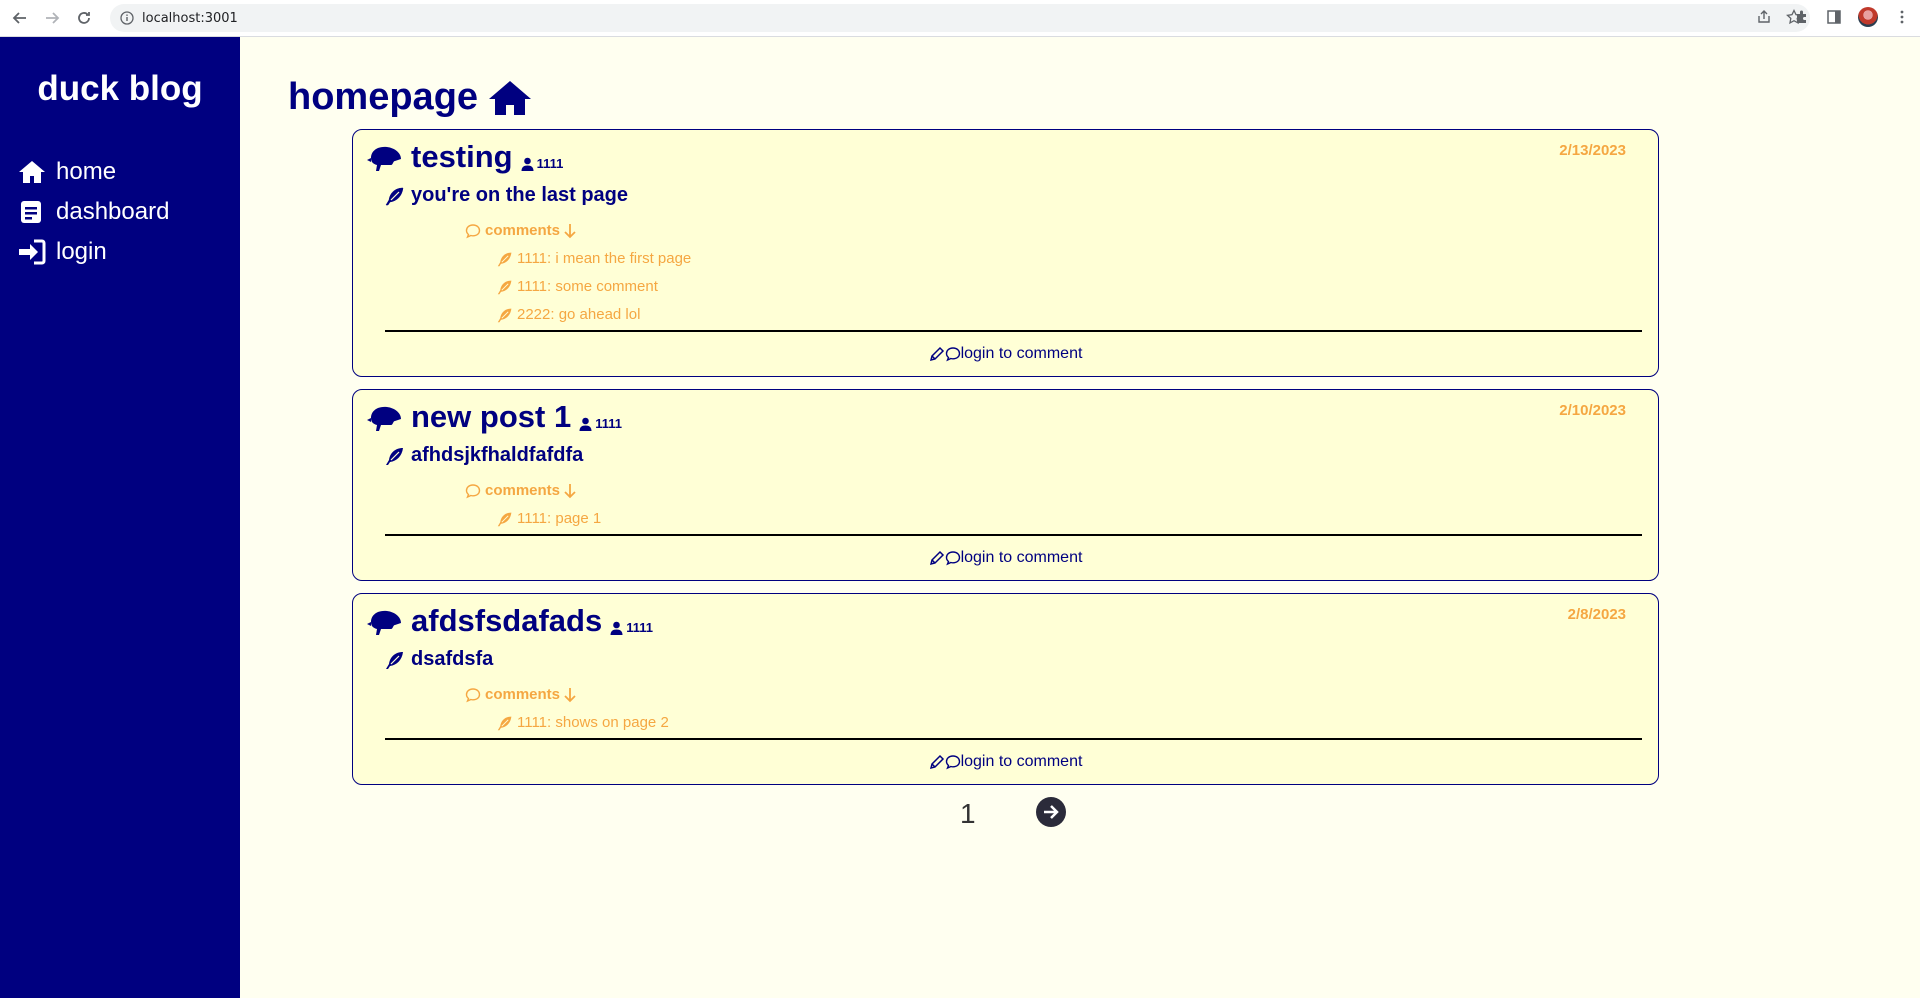 The width and height of the screenshot is (1920, 998). What do you see at coordinates (1592, 150) in the screenshot?
I see `post-date: 2/13/2023` at bounding box center [1592, 150].